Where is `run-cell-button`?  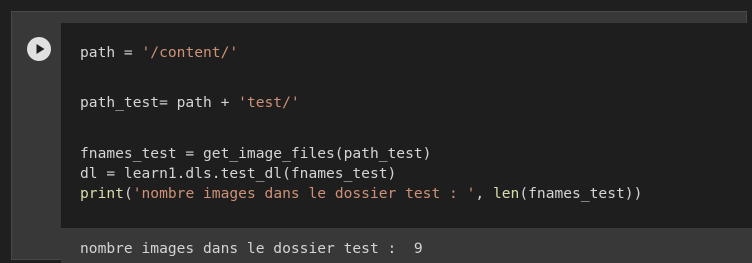
run-cell-button is located at coordinates (39, 49).